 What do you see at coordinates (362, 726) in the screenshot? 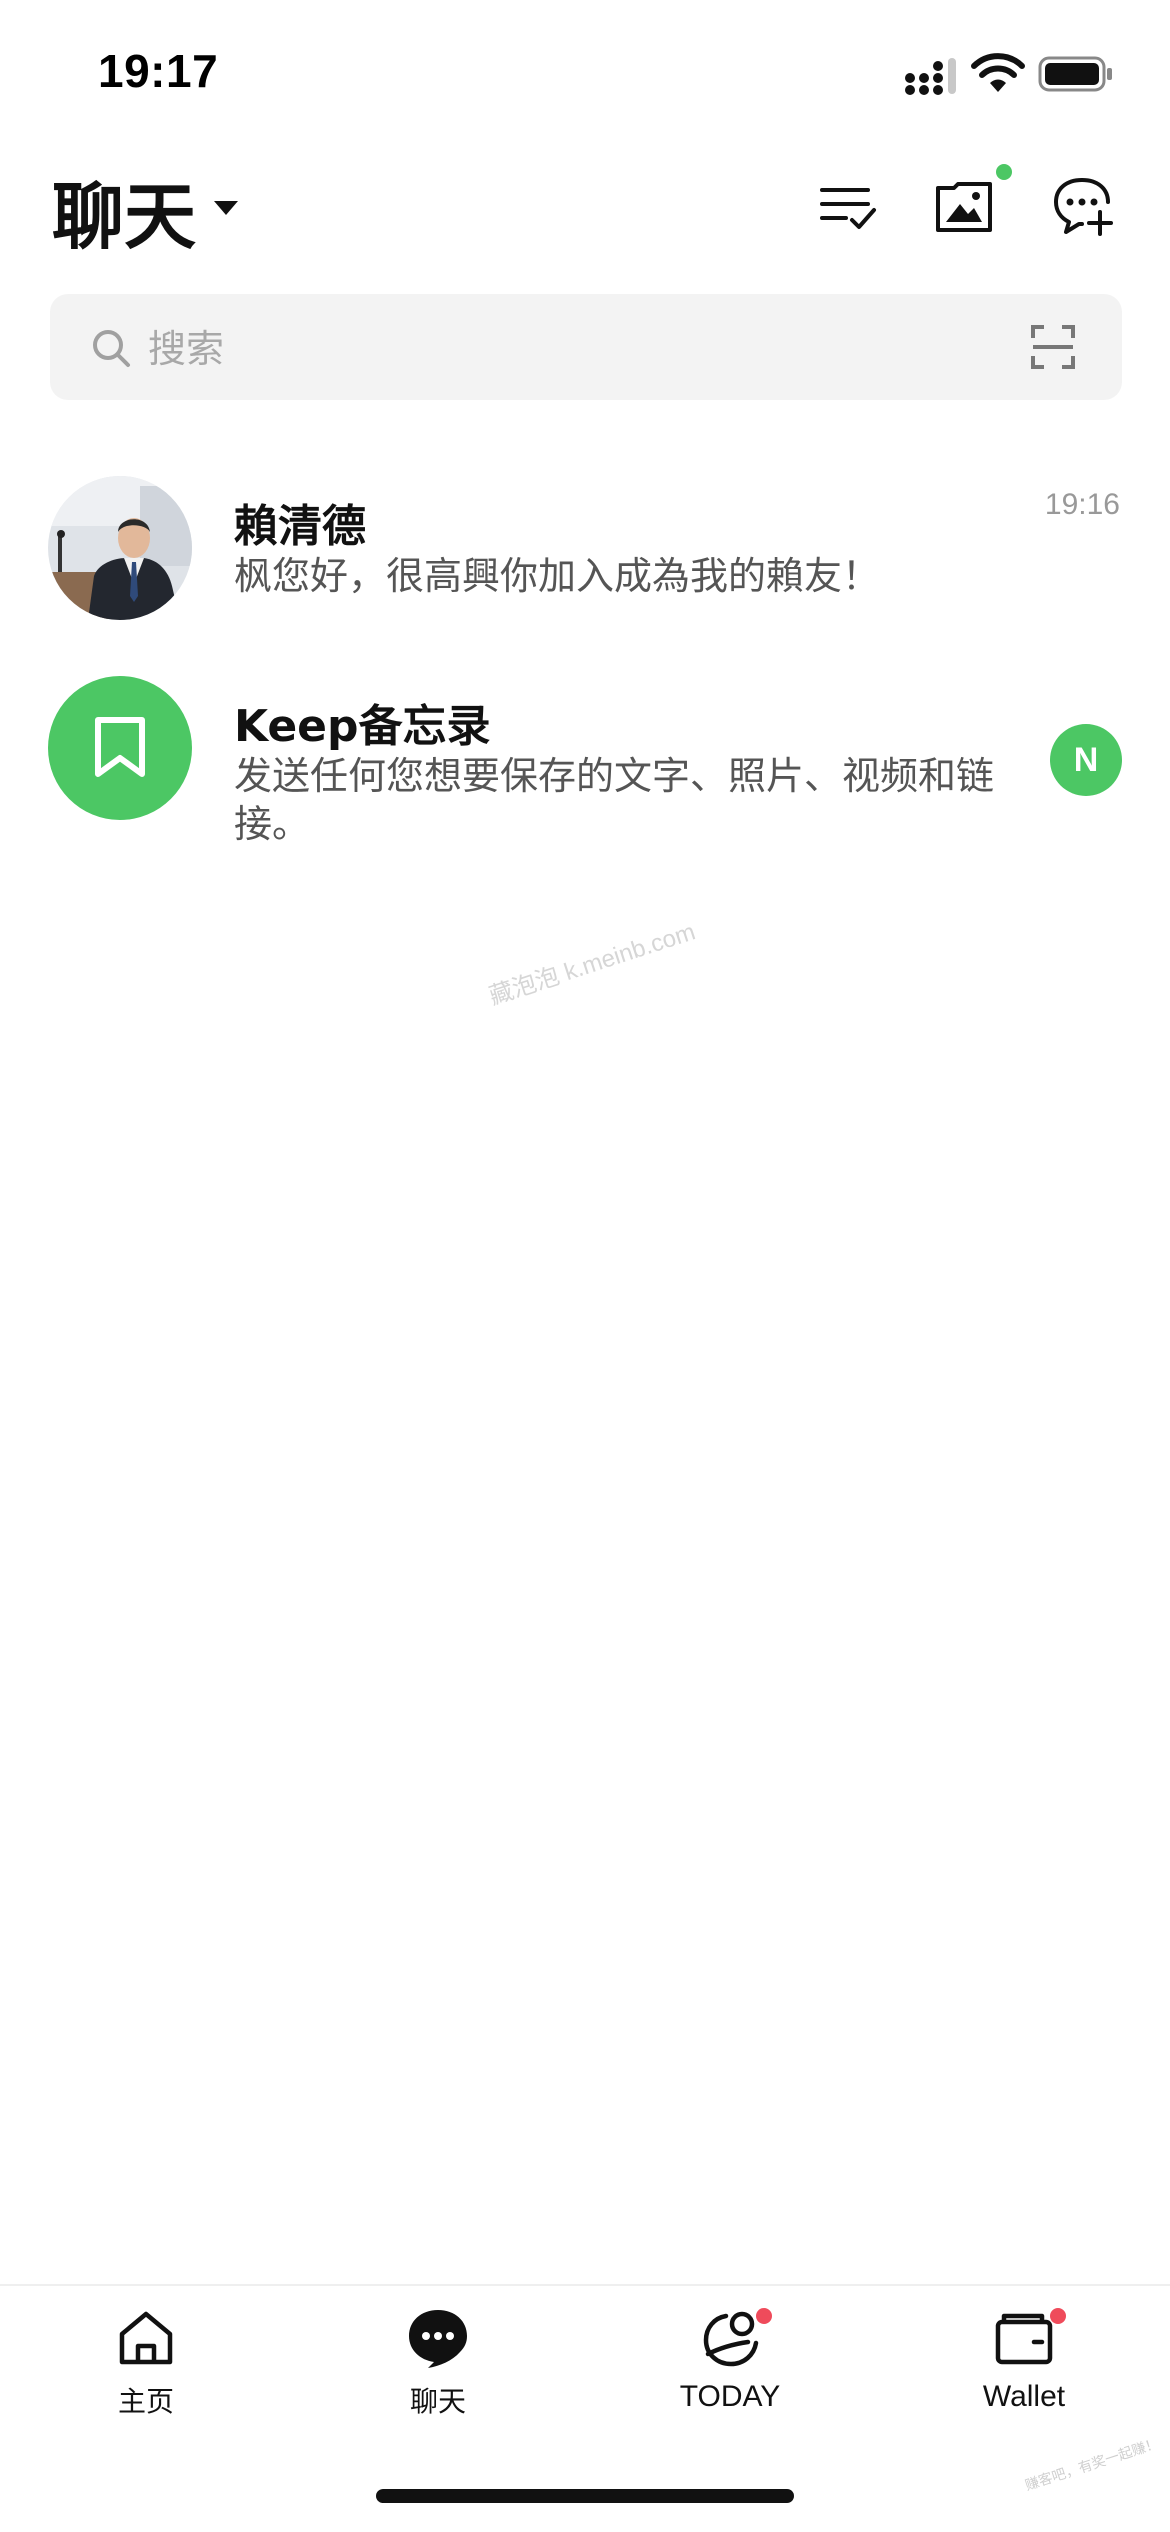
I see `chat-name: Keep备忘录` at bounding box center [362, 726].